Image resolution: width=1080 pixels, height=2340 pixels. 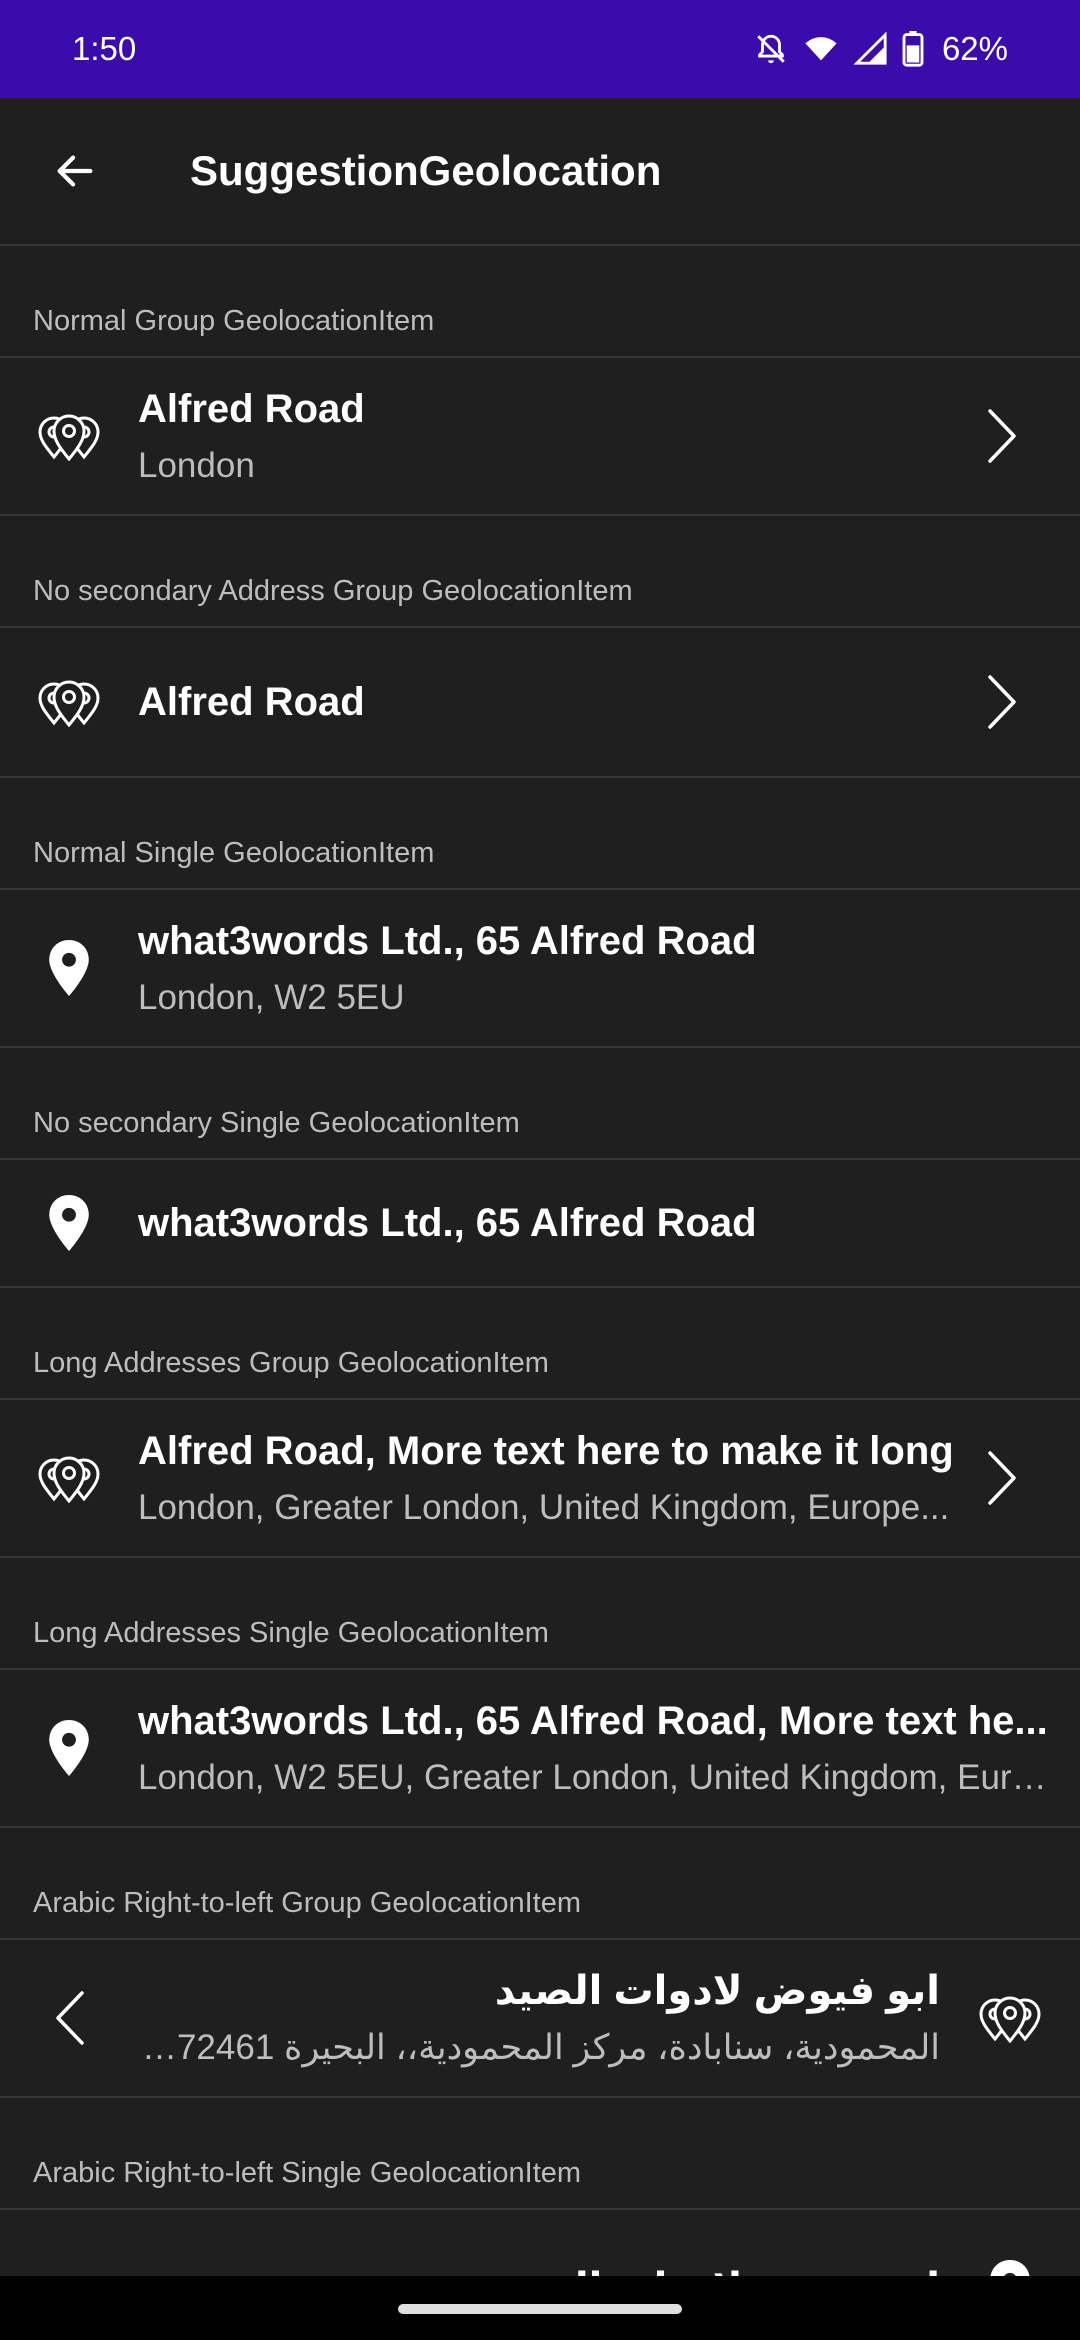 What do you see at coordinates (70, 2018) in the screenshot?
I see `chevron-left-icon` at bounding box center [70, 2018].